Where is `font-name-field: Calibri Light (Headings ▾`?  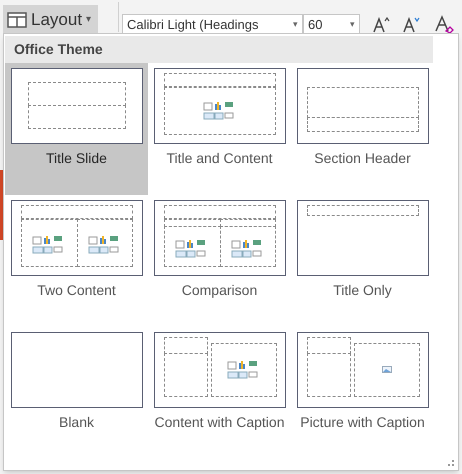
font-name-field: Calibri Light (Headings ▾ is located at coordinates (212, 24).